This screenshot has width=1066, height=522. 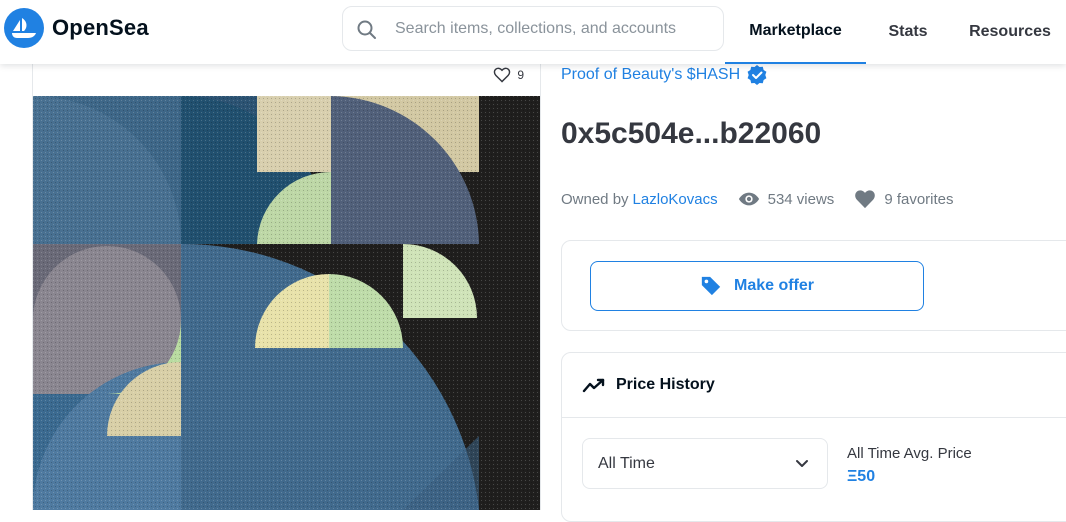 I want to click on favorite-button: 9, so click(x=508, y=75).